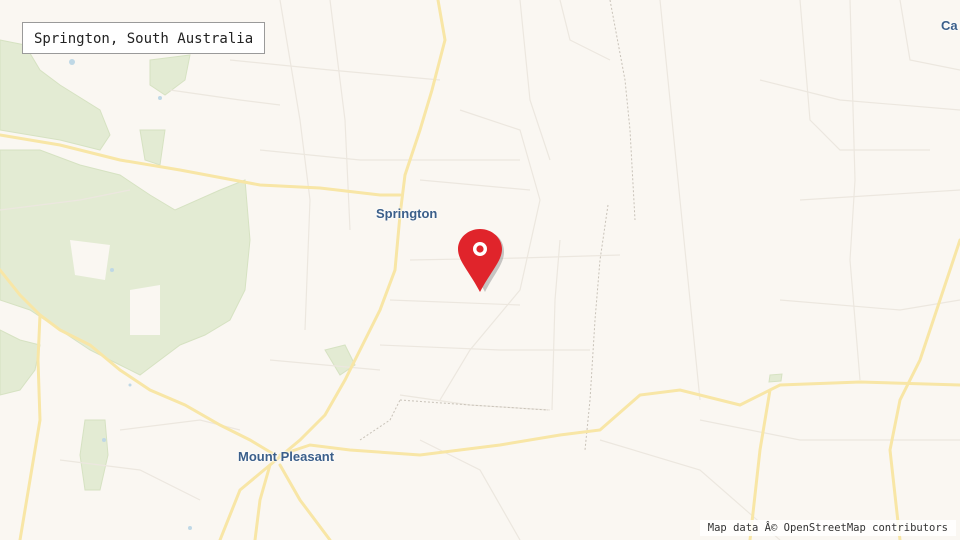 This screenshot has height=540, width=960. Describe the element at coordinates (480, 249) in the screenshot. I see `map-pin-center` at that location.